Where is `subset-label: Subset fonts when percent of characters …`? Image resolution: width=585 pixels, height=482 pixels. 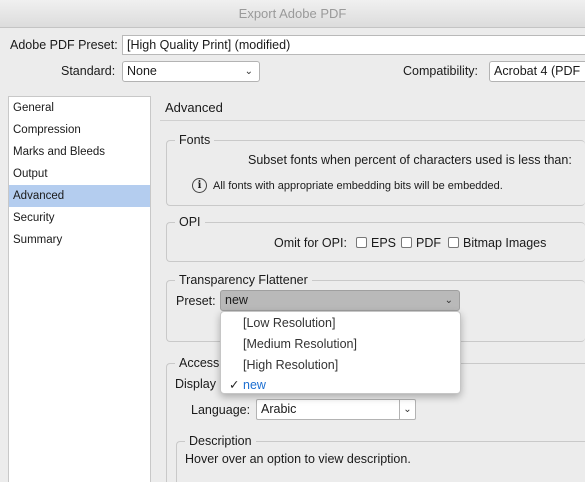
subset-label: Subset fonts when percent of characters … is located at coordinates (410, 160).